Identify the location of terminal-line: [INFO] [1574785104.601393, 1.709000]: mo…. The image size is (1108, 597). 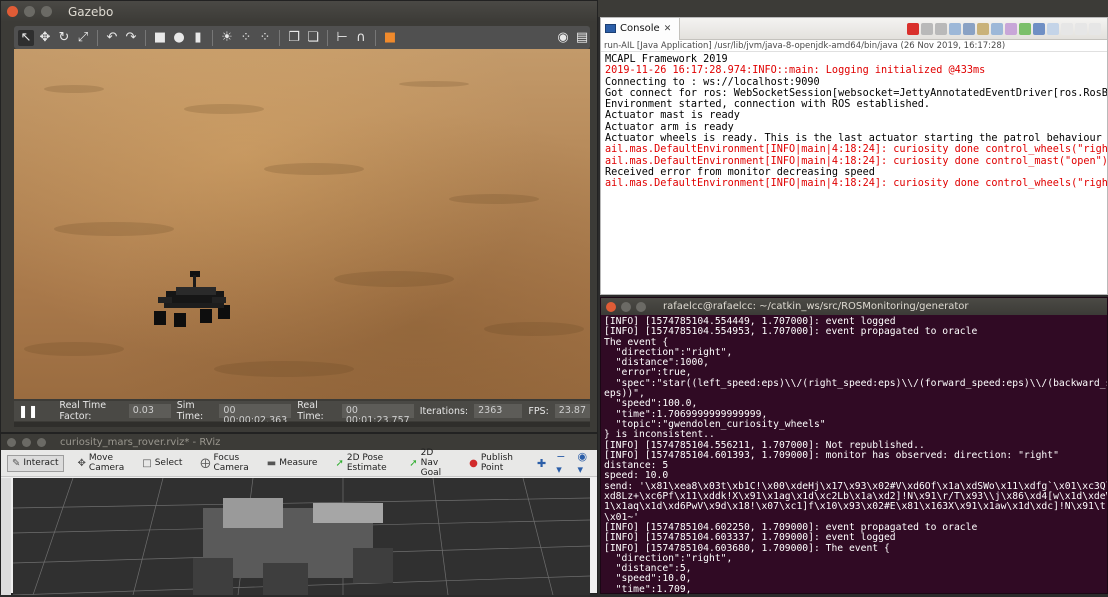
(831, 455).